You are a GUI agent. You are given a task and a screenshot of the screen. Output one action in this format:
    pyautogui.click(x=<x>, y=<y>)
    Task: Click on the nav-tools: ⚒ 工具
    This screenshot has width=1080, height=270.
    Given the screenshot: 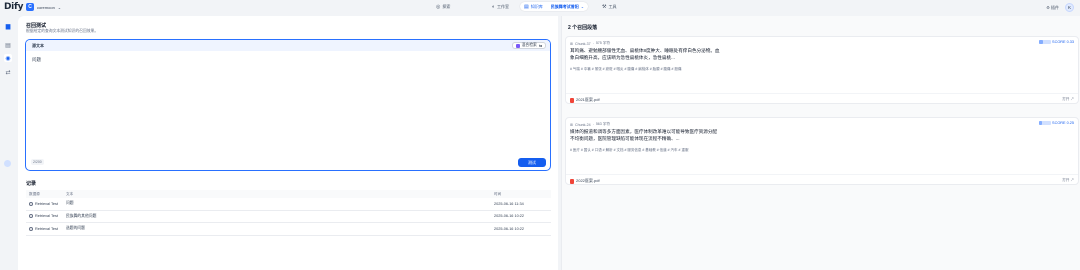 What is the action you would take?
    pyautogui.click(x=609, y=6)
    